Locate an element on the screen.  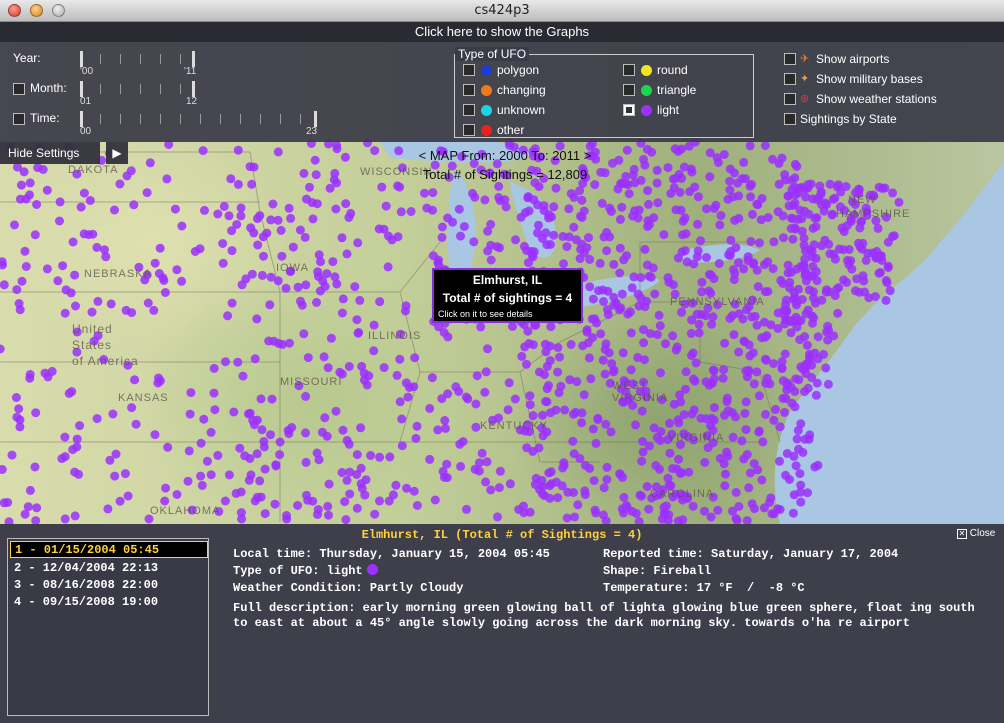
show-weather-stations-checkbox is located at coordinates (790, 99).